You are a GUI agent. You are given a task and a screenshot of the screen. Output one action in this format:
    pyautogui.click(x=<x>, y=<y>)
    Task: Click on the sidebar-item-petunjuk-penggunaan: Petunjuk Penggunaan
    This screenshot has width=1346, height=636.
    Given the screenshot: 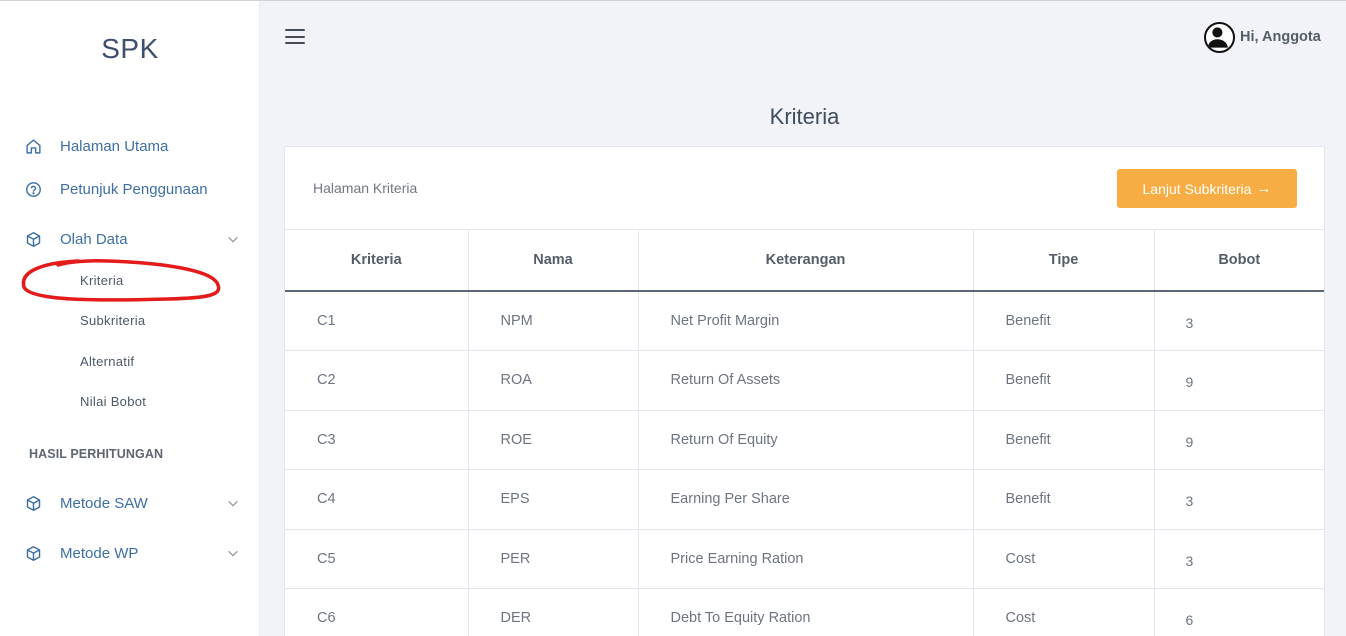 What is the action you would take?
    pyautogui.click(x=116, y=189)
    